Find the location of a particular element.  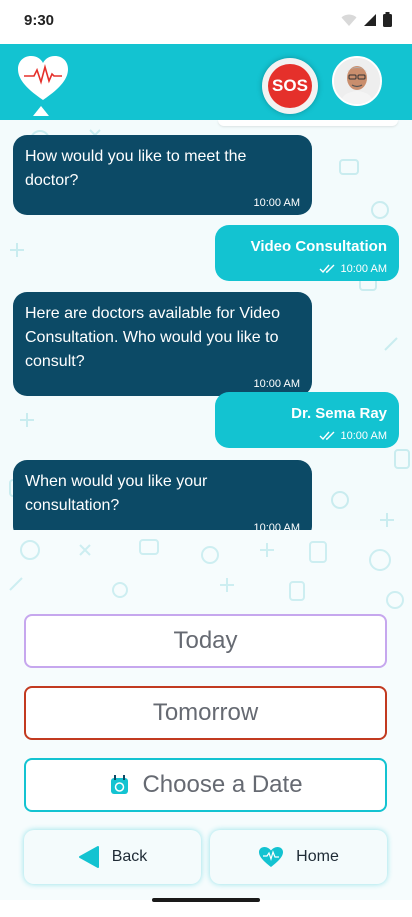

signal-icon is located at coordinates (370, 19).